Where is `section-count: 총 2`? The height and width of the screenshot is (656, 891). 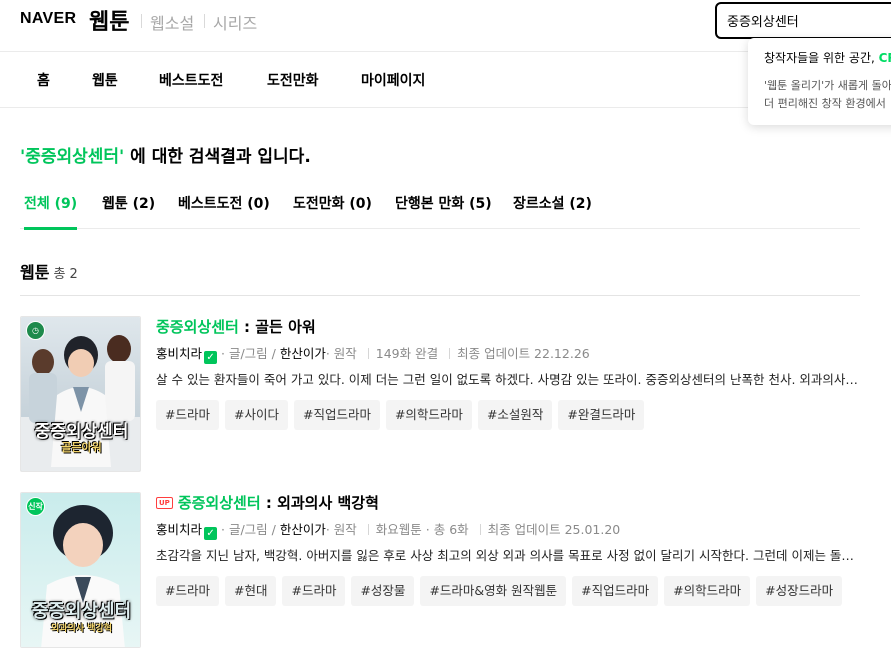 section-count: 총 2 is located at coordinates (65, 274).